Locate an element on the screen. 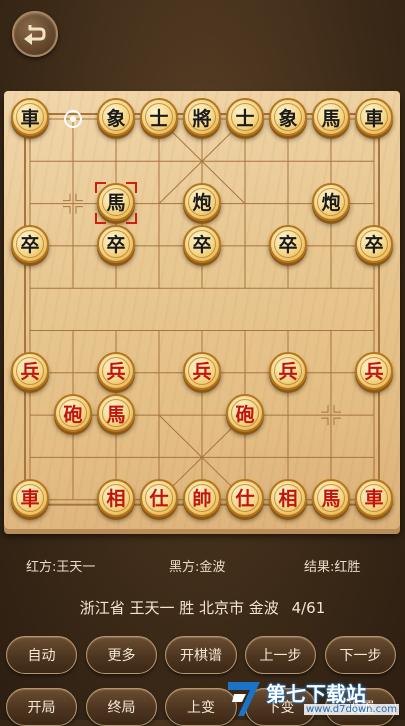  open-record-button: 开棋谱 is located at coordinates (201, 655).